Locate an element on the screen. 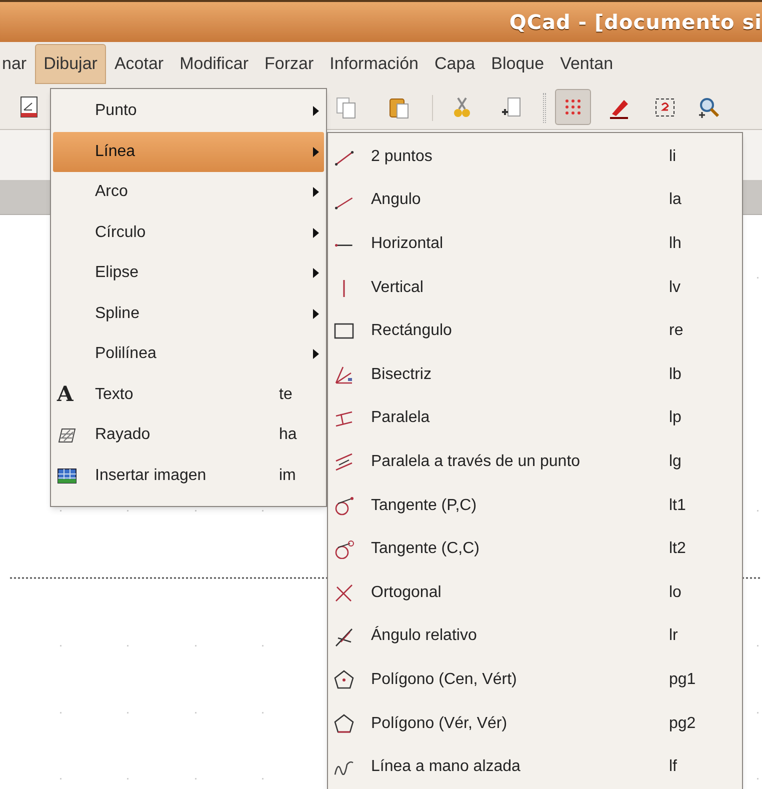 Image resolution: width=762 pixels, height=789 pixels. menu-item: Punto is located at coordinates (188, 111).